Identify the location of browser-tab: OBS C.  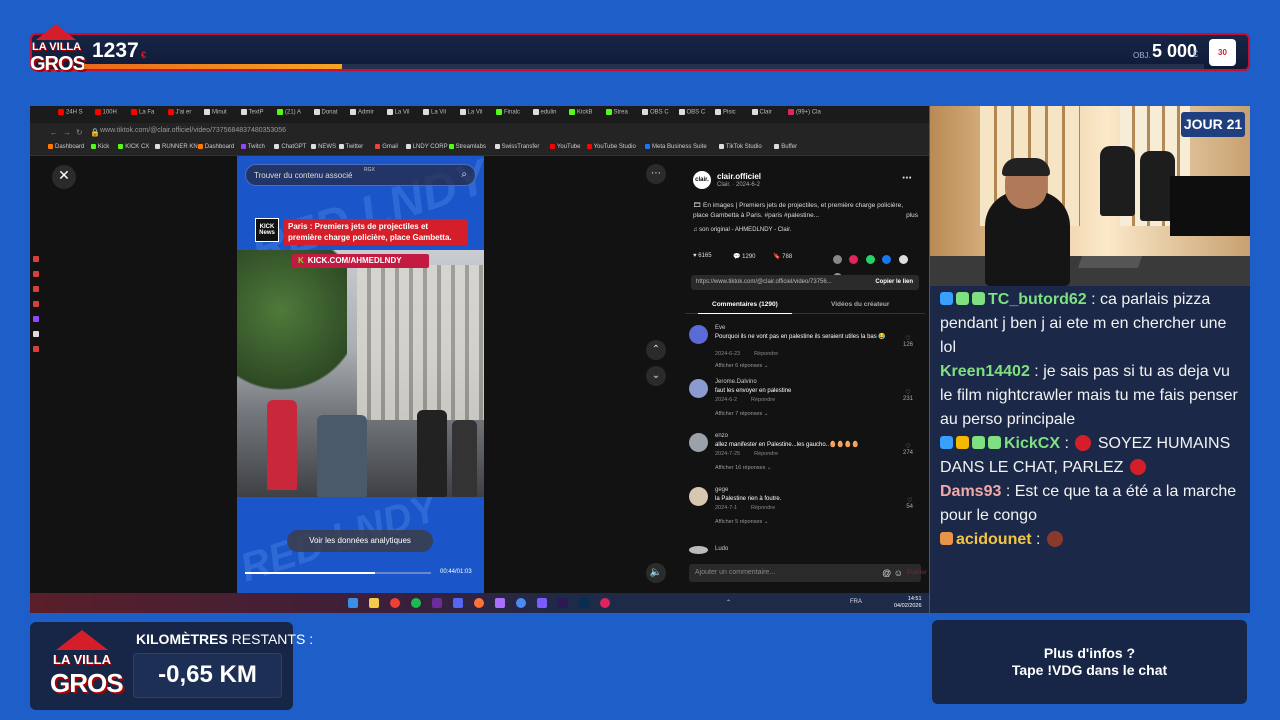
(695, 114).